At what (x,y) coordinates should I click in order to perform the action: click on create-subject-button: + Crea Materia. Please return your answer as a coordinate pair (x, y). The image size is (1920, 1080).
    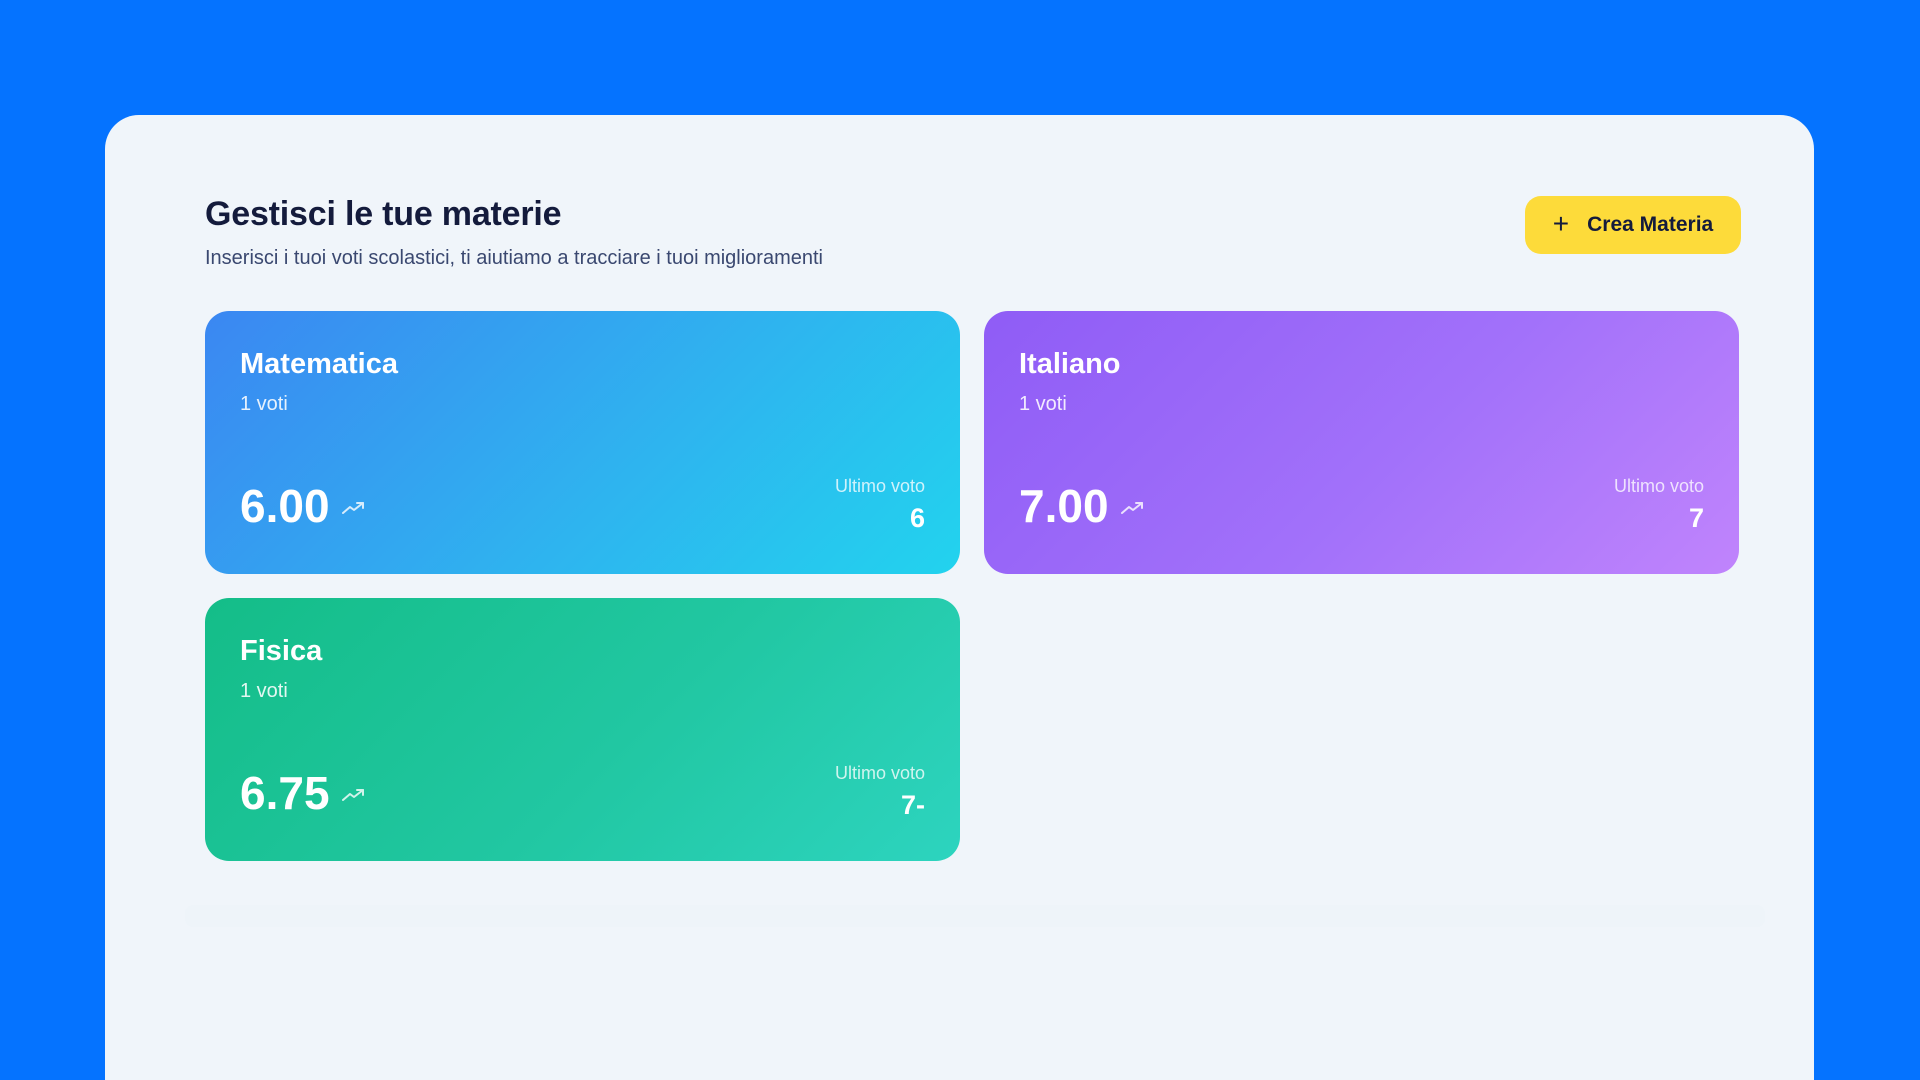
    Looking at the image, I should click on (1633, 225).